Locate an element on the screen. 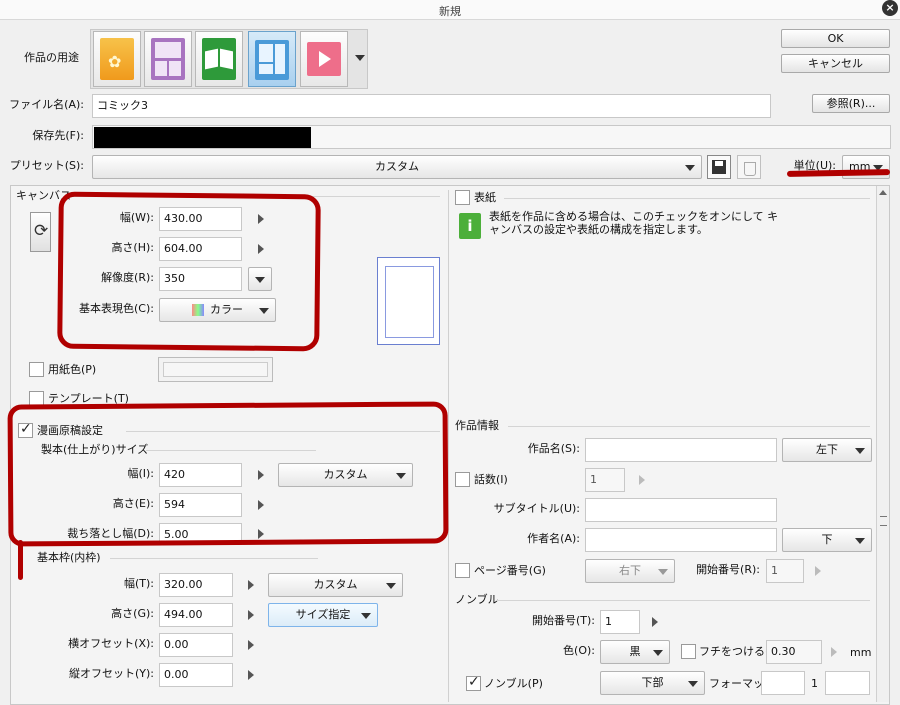  size-spec-select: サイズ指定 is located at coordinates (323, 615).